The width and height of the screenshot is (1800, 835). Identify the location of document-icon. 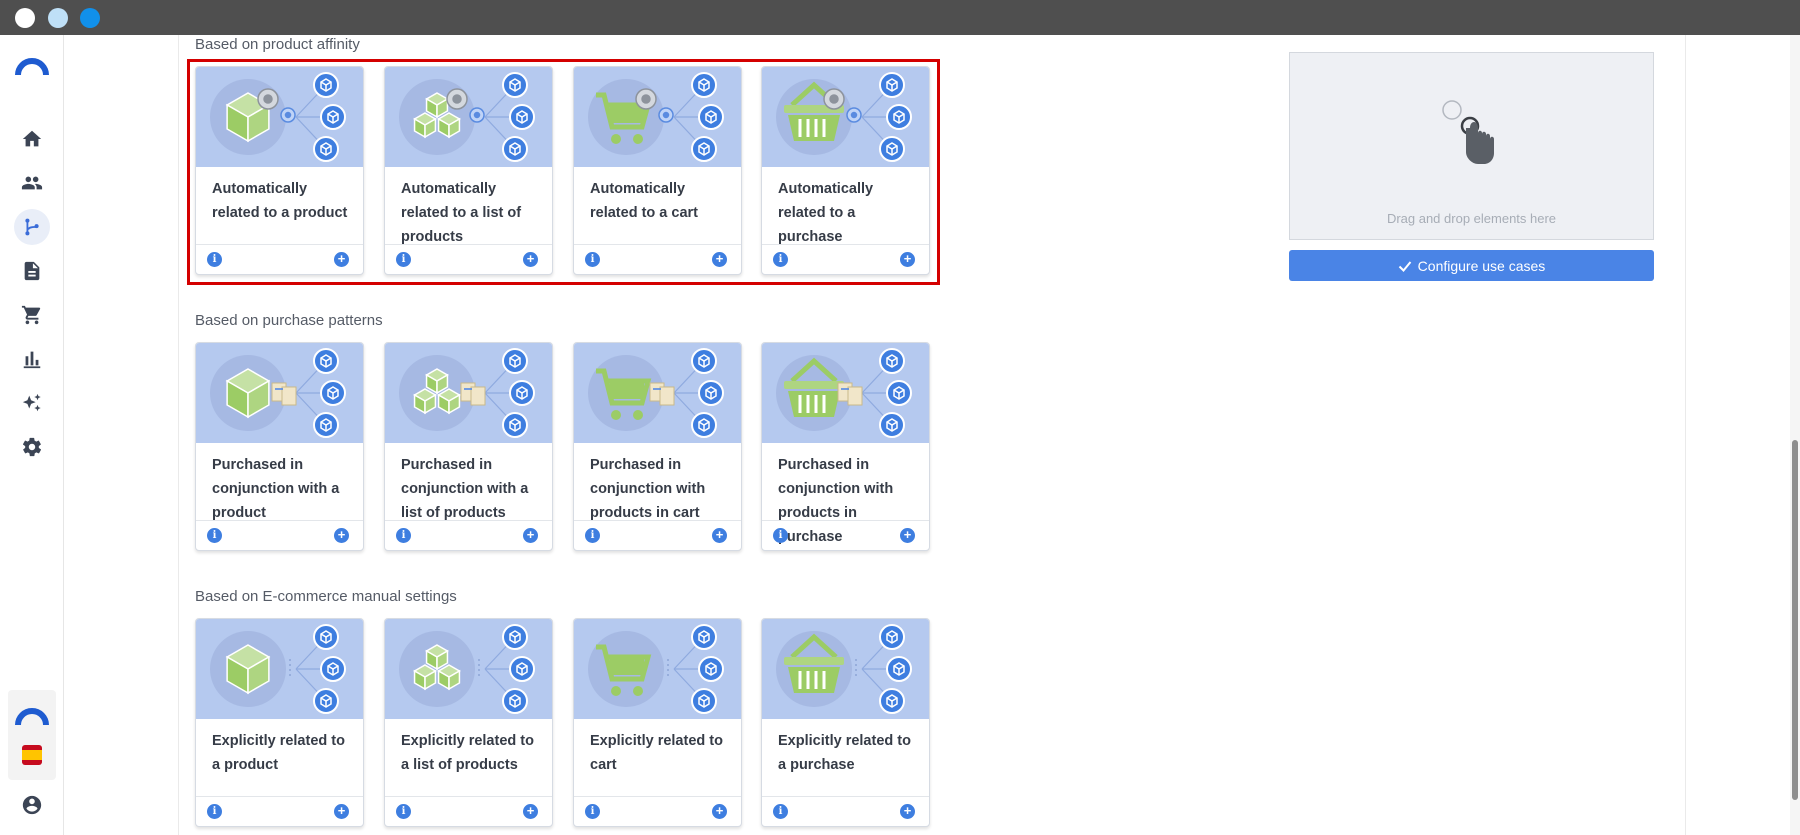
(32, 271).